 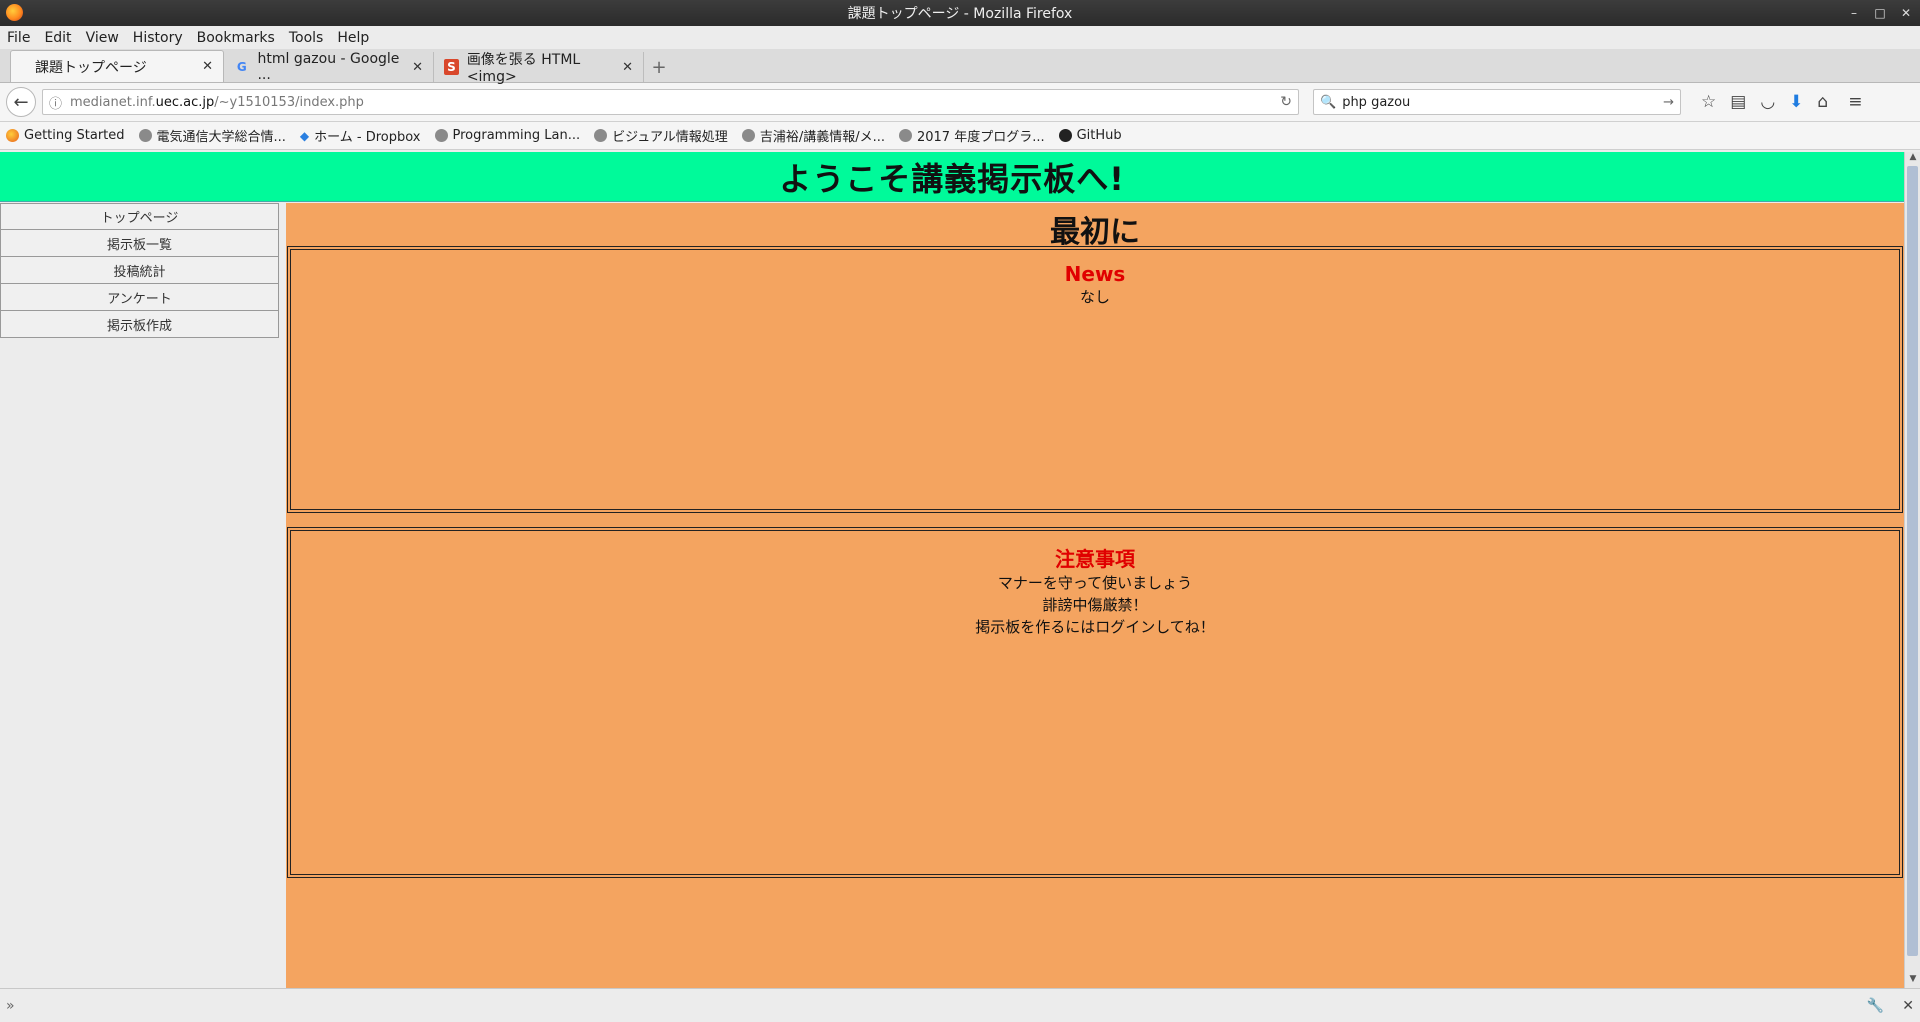 I want to click on notes-title: 注意事項, so click(x=1095, y=559).